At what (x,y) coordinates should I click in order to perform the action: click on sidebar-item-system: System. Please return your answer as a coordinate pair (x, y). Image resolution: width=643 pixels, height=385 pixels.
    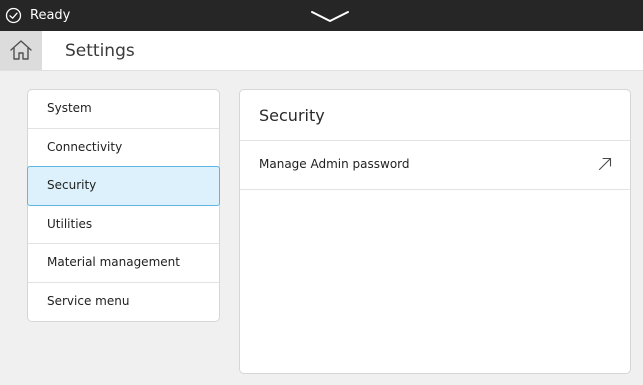
    Looking at the image, I should click on (123, 109).